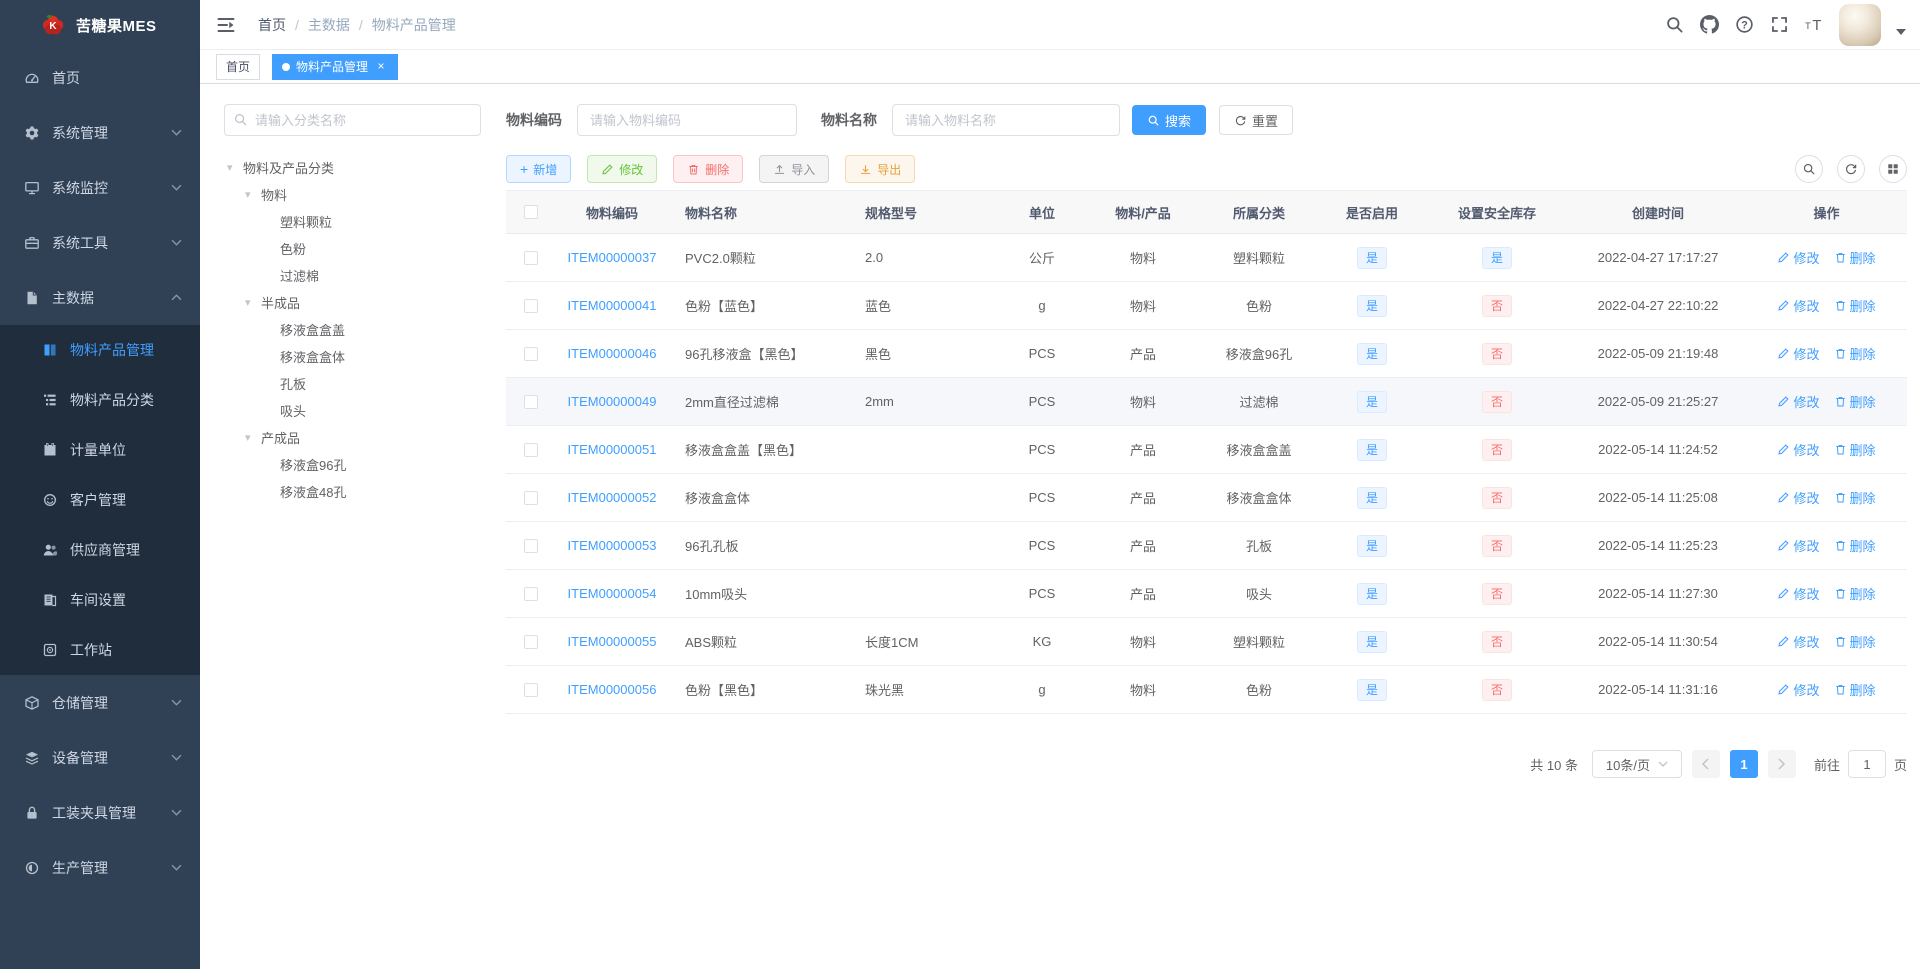 The image size is (1920, 969). What do you see at coordinates (1006, 120) in the screenshot?
I see `material-name-input` at bounding box center [1006, 120].